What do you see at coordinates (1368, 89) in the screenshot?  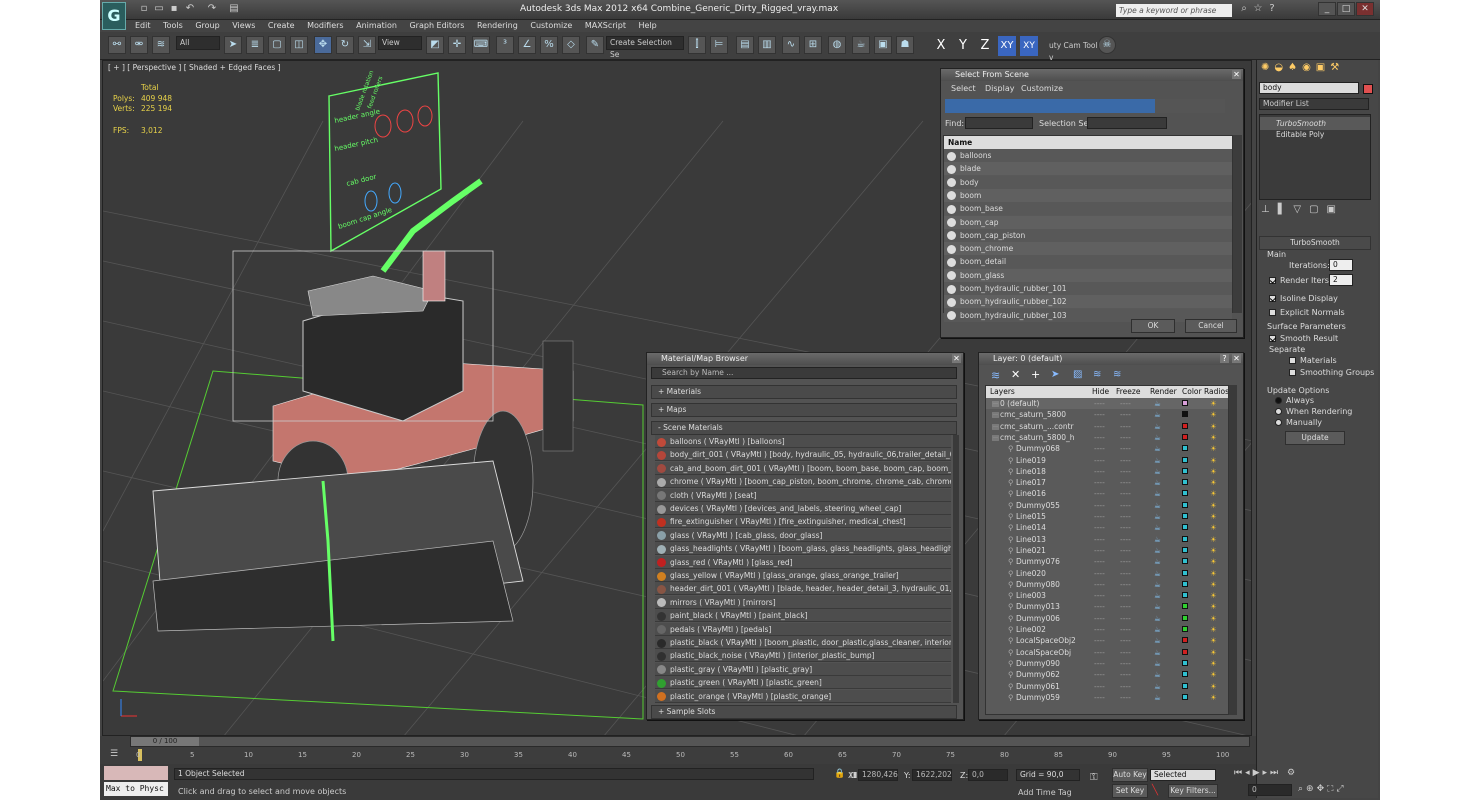 I see `object-color-swatch` at bounding box center [1368, 89].